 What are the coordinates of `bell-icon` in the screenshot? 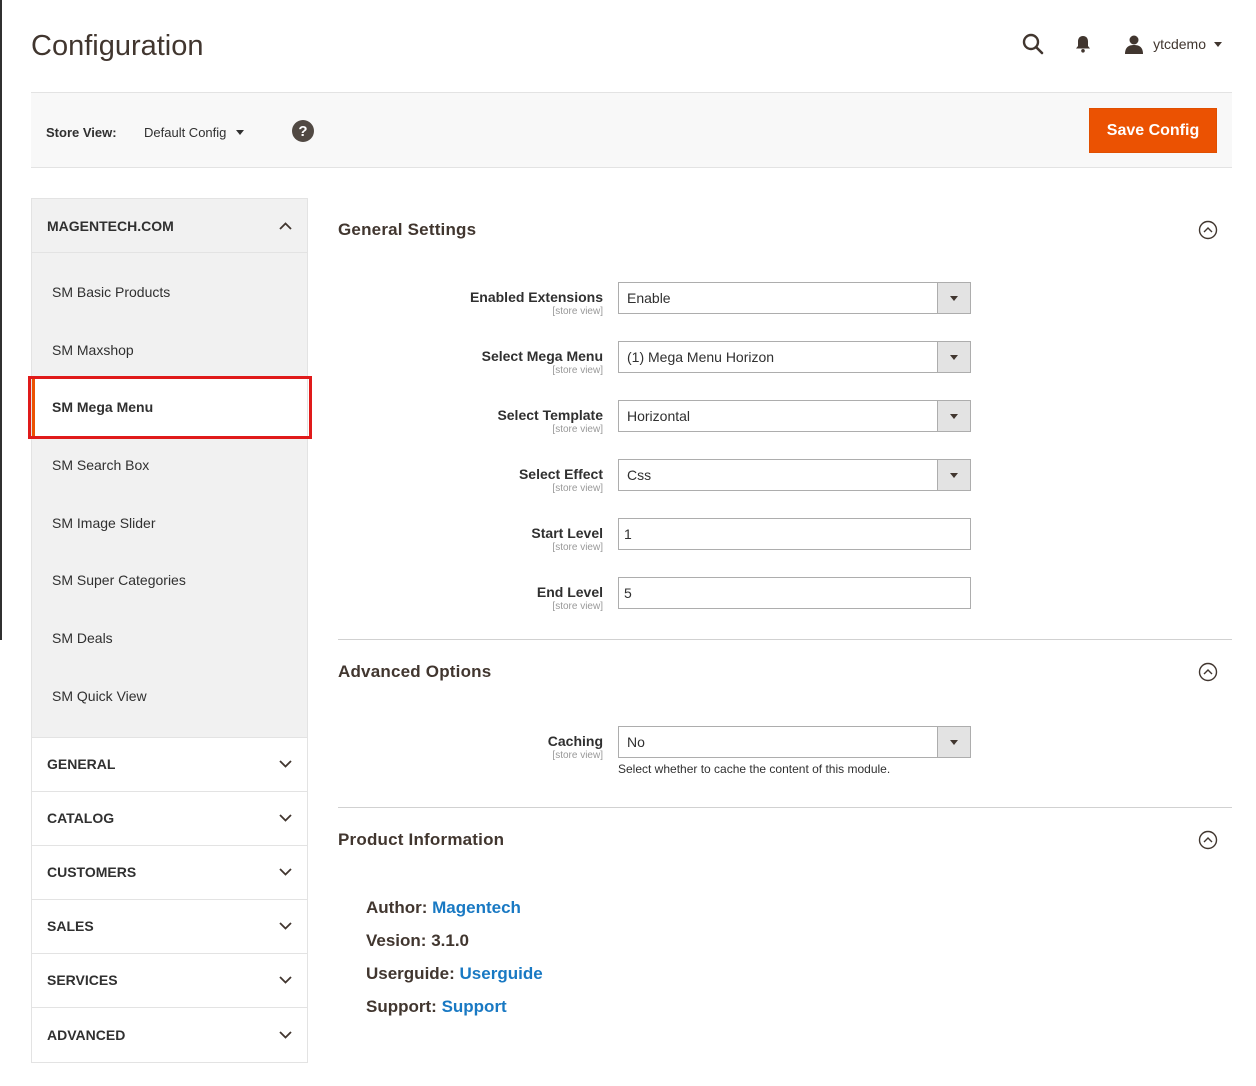 It's located at (1083, 44).